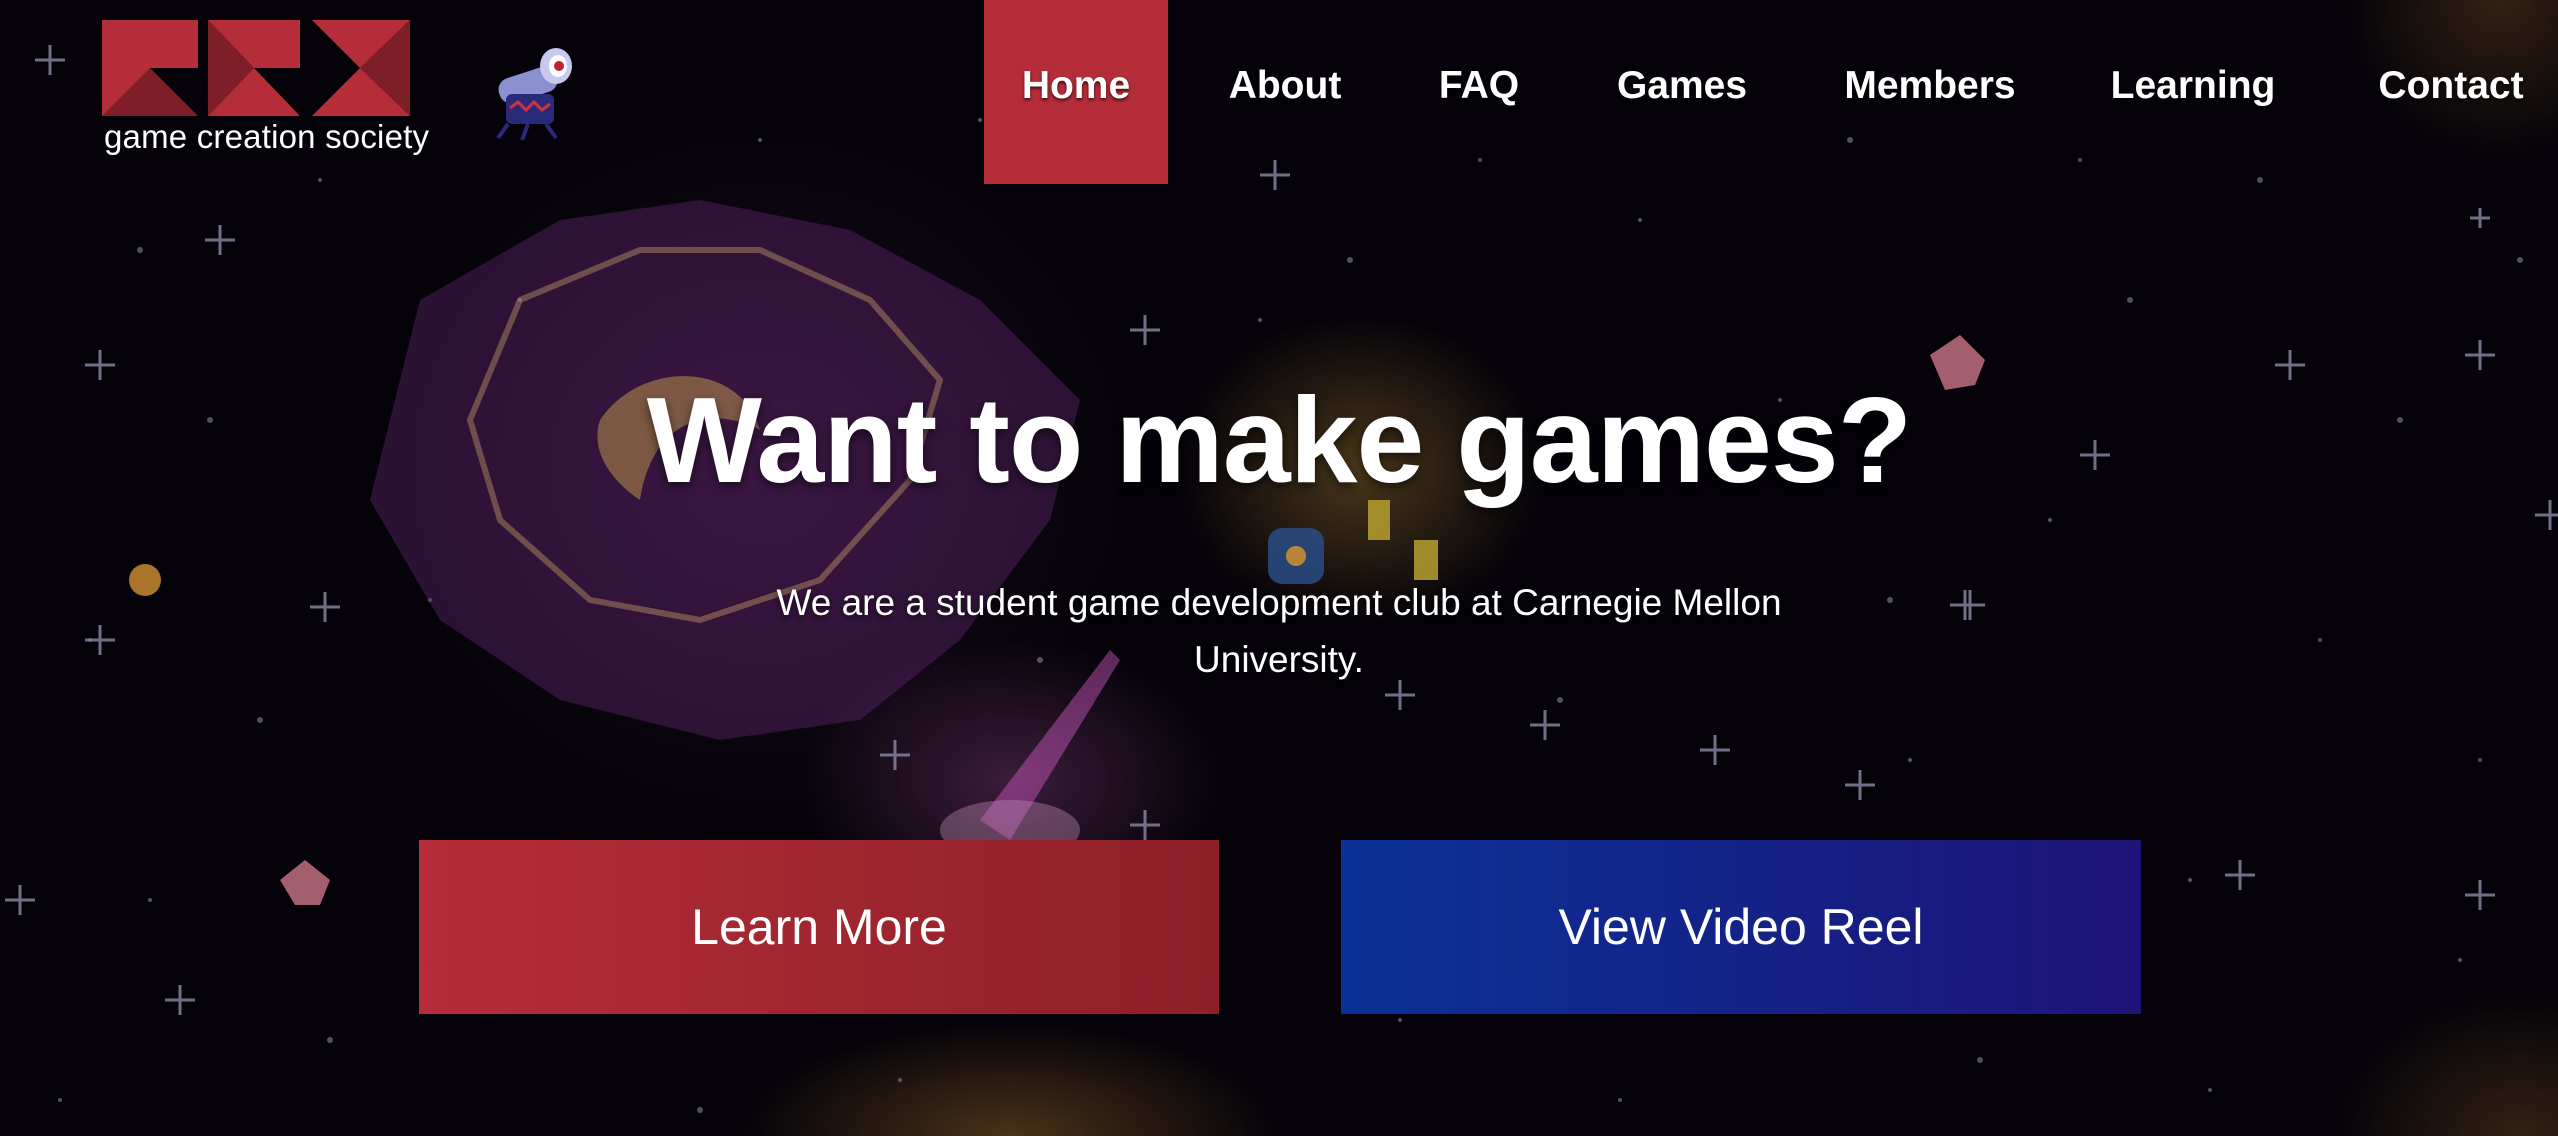  What do you see at coordinates (1930, 92) in the screenshot?
I see `nav-members: Members` at bounding box center [1930, 92].